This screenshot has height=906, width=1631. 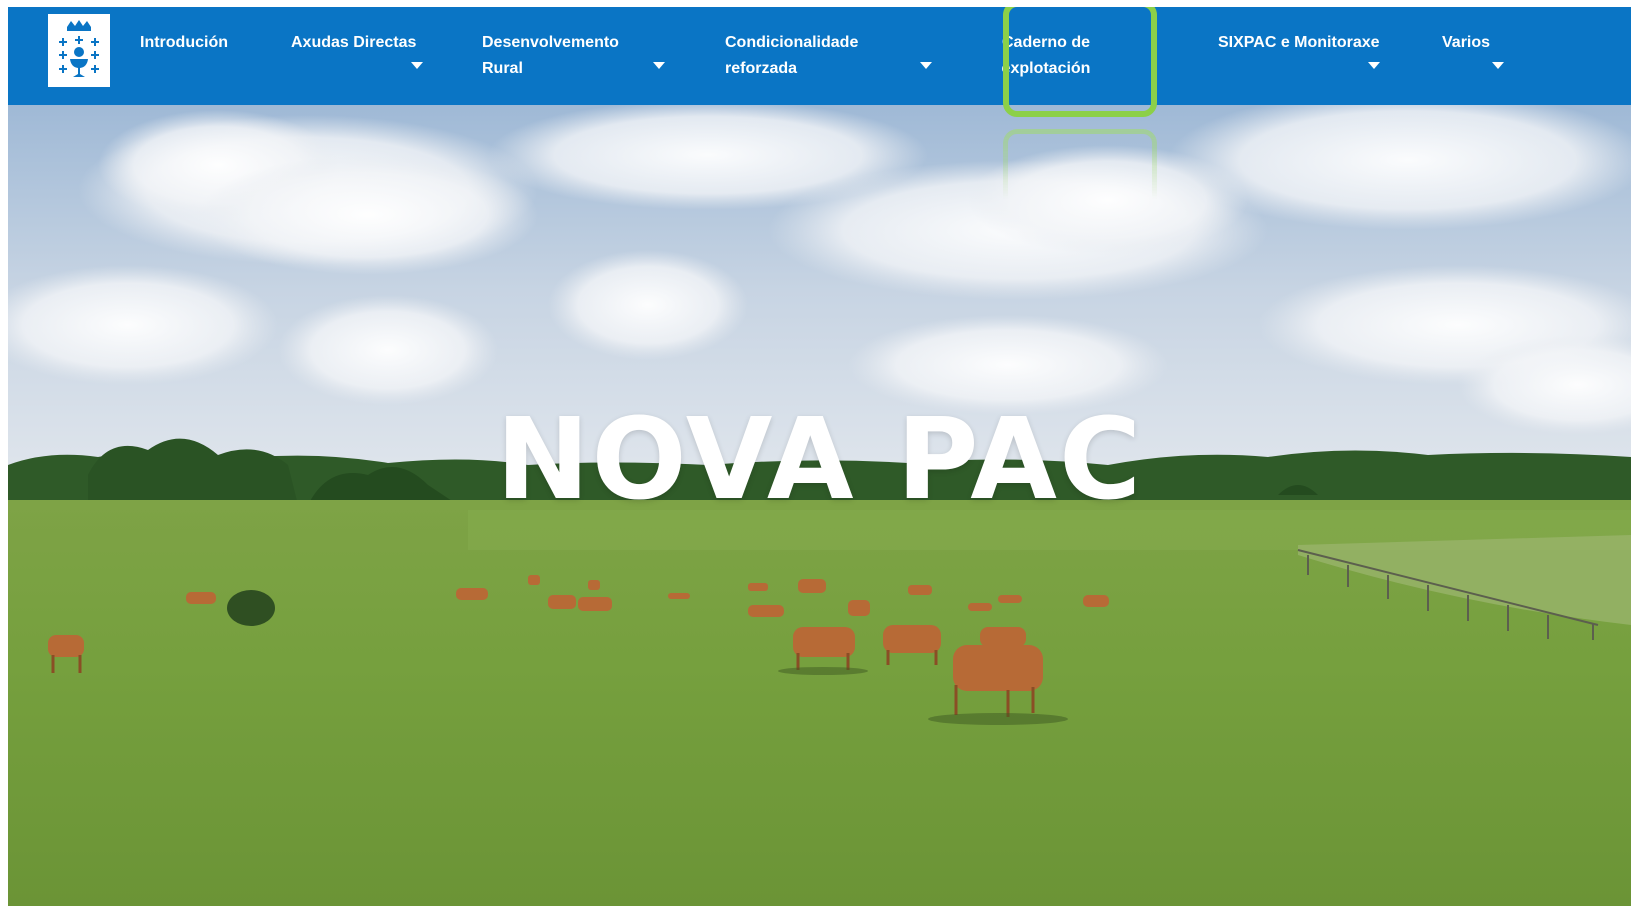 I want to click on nav-introducion-label: Introdución, so click(x=184, y=42).